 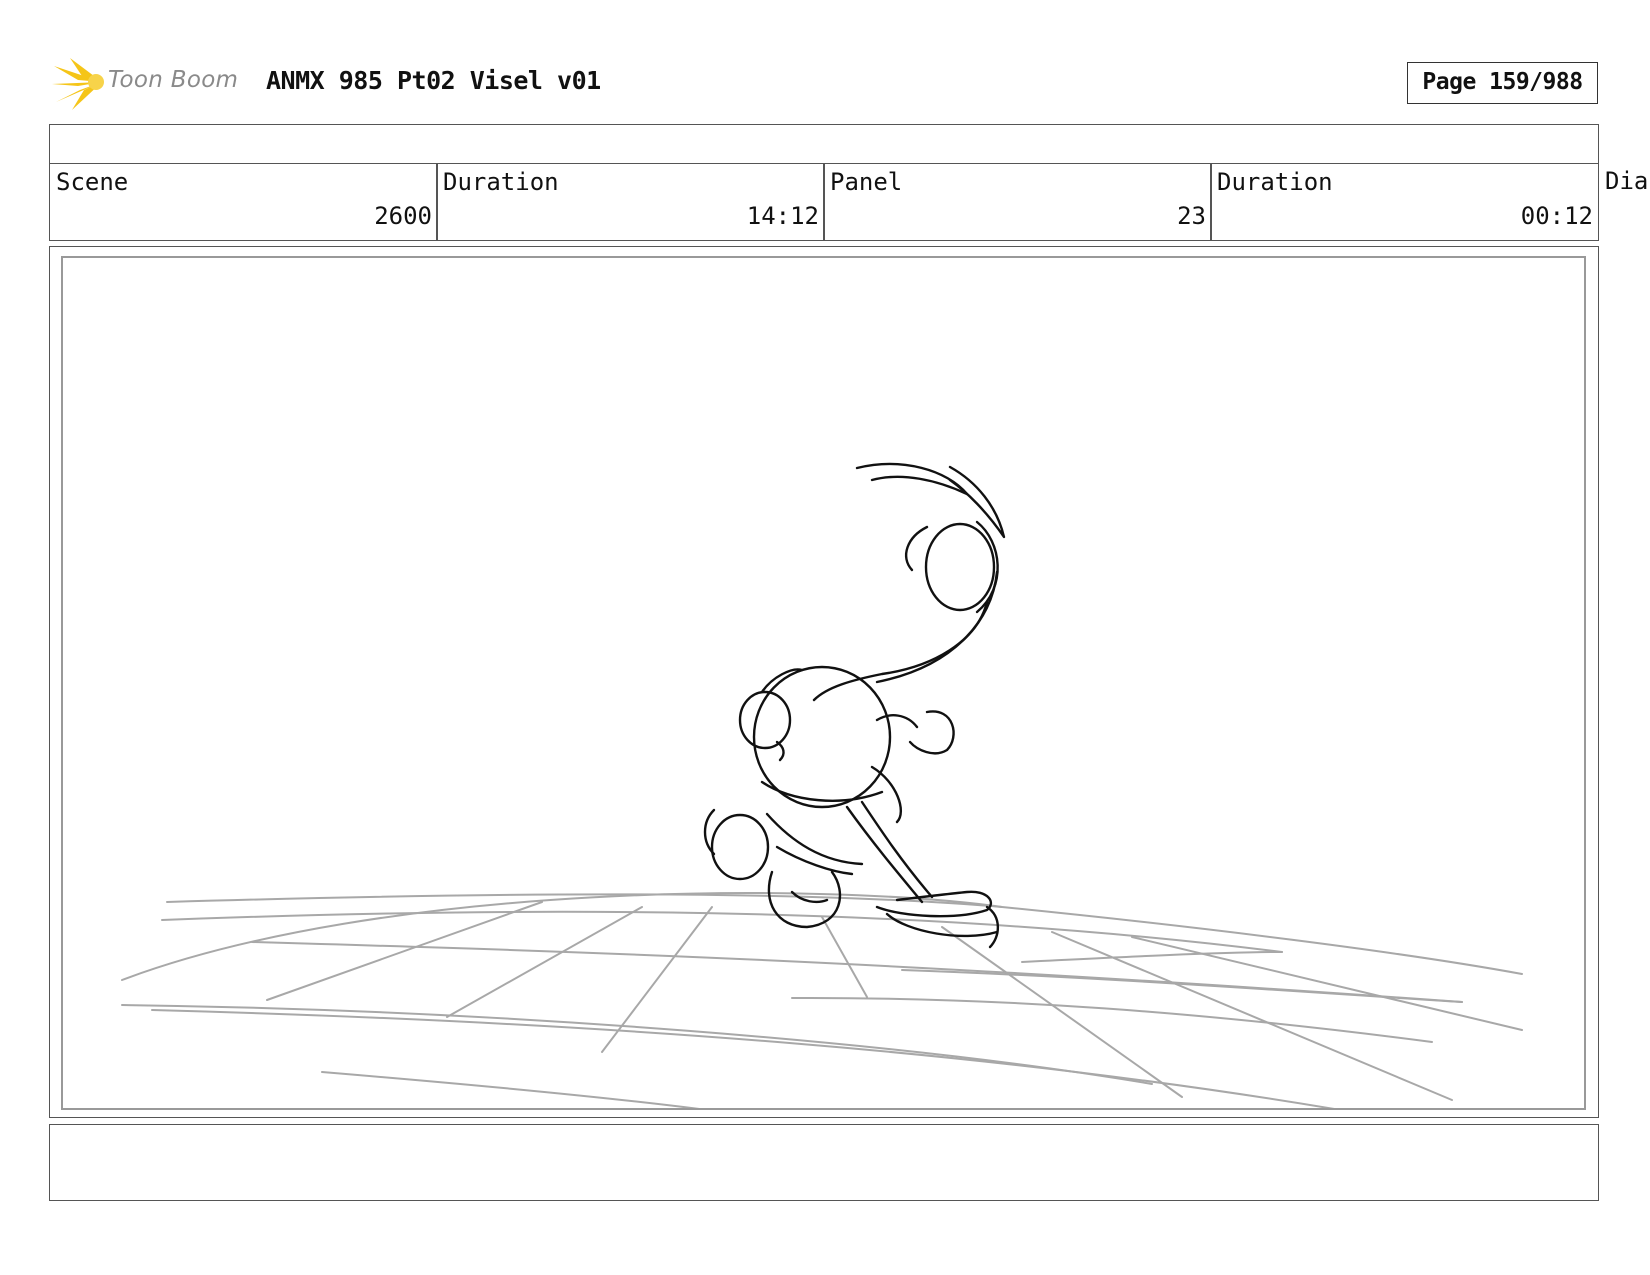 I want to click on notes-box, so click(x=824, y=1162).